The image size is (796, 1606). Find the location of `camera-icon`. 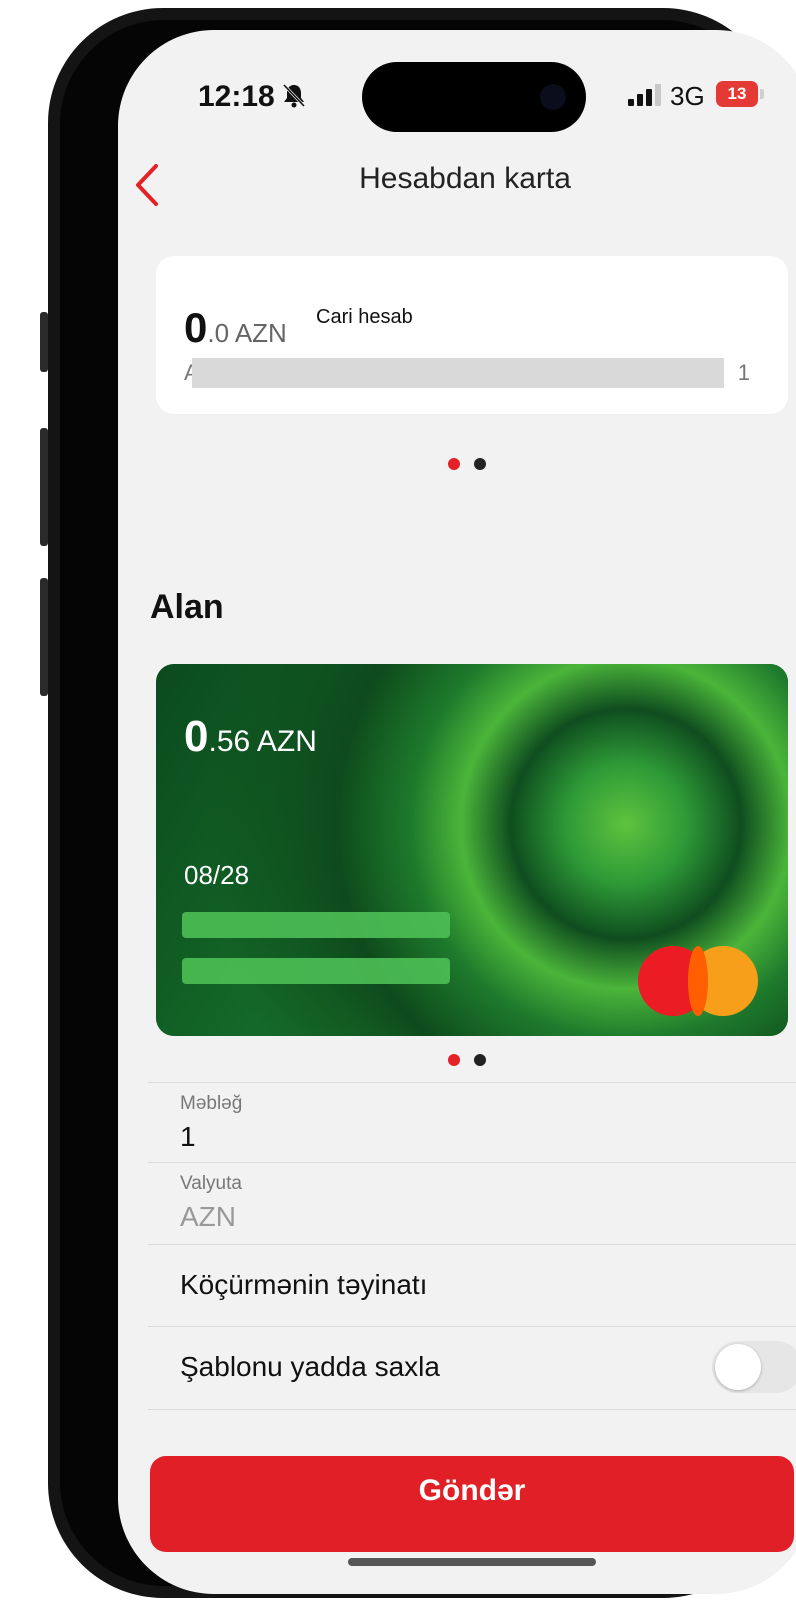

camera-icon is located at coordinates (553, 97).